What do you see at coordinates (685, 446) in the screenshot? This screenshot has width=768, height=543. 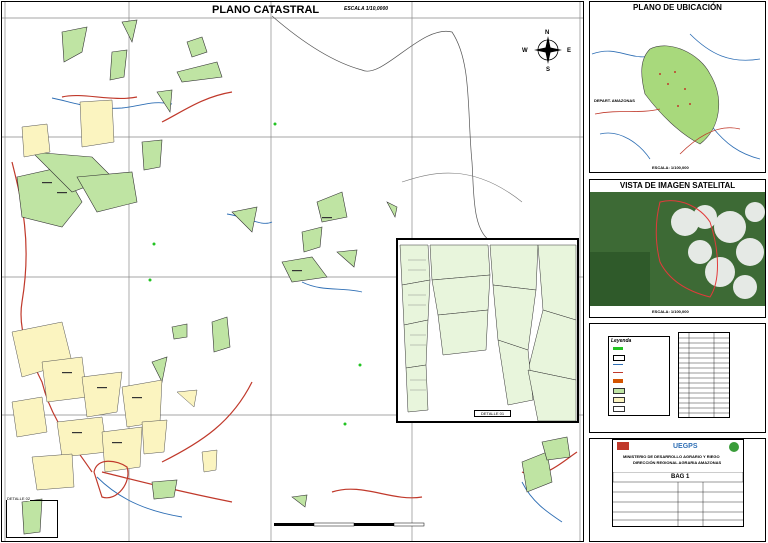 I see `institution-logo: UEGPS` at bounding box center [685, 446].